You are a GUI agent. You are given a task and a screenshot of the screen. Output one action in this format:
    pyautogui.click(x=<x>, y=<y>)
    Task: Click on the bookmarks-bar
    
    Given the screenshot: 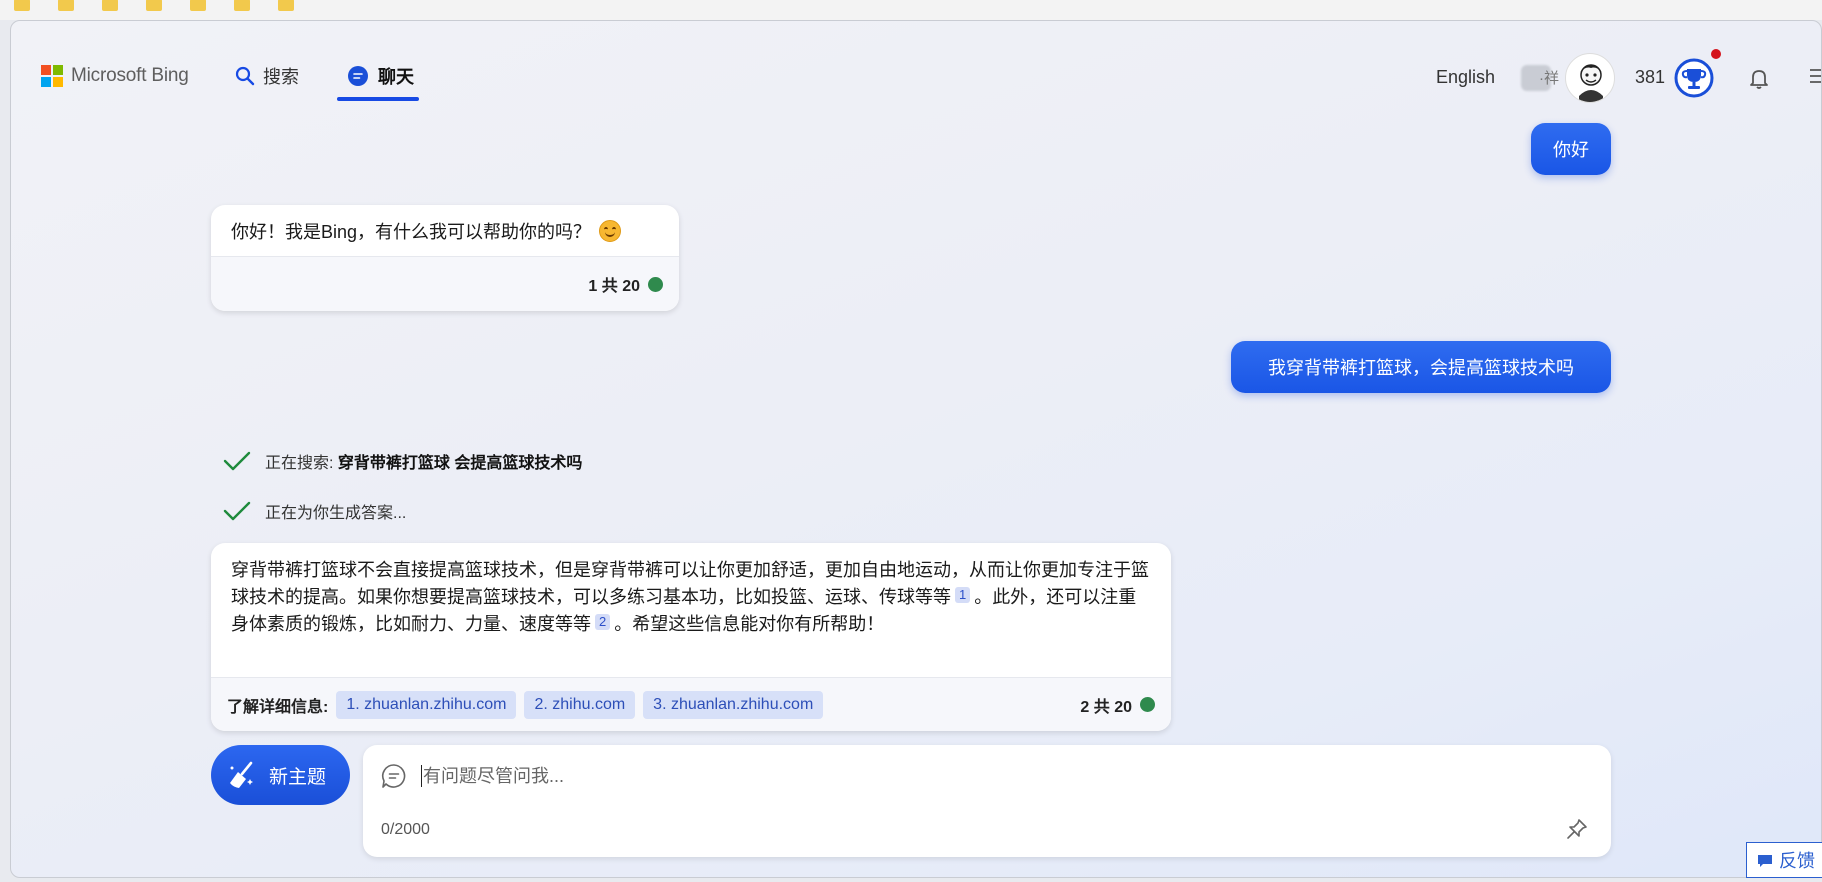 What is the action you would take?
    pyautogui.click(x=911, y=10)
    